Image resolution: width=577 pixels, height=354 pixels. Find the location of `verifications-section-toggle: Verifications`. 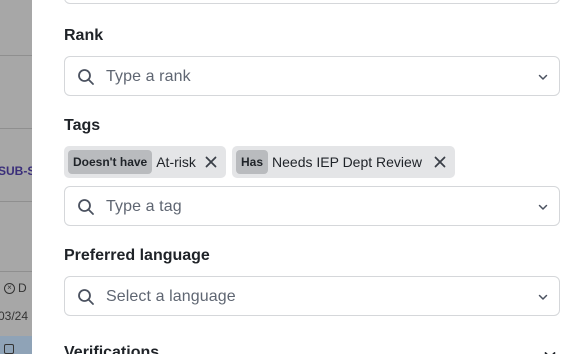

verifications-section-toggle: Verifications is located at coordinates (111, 349).